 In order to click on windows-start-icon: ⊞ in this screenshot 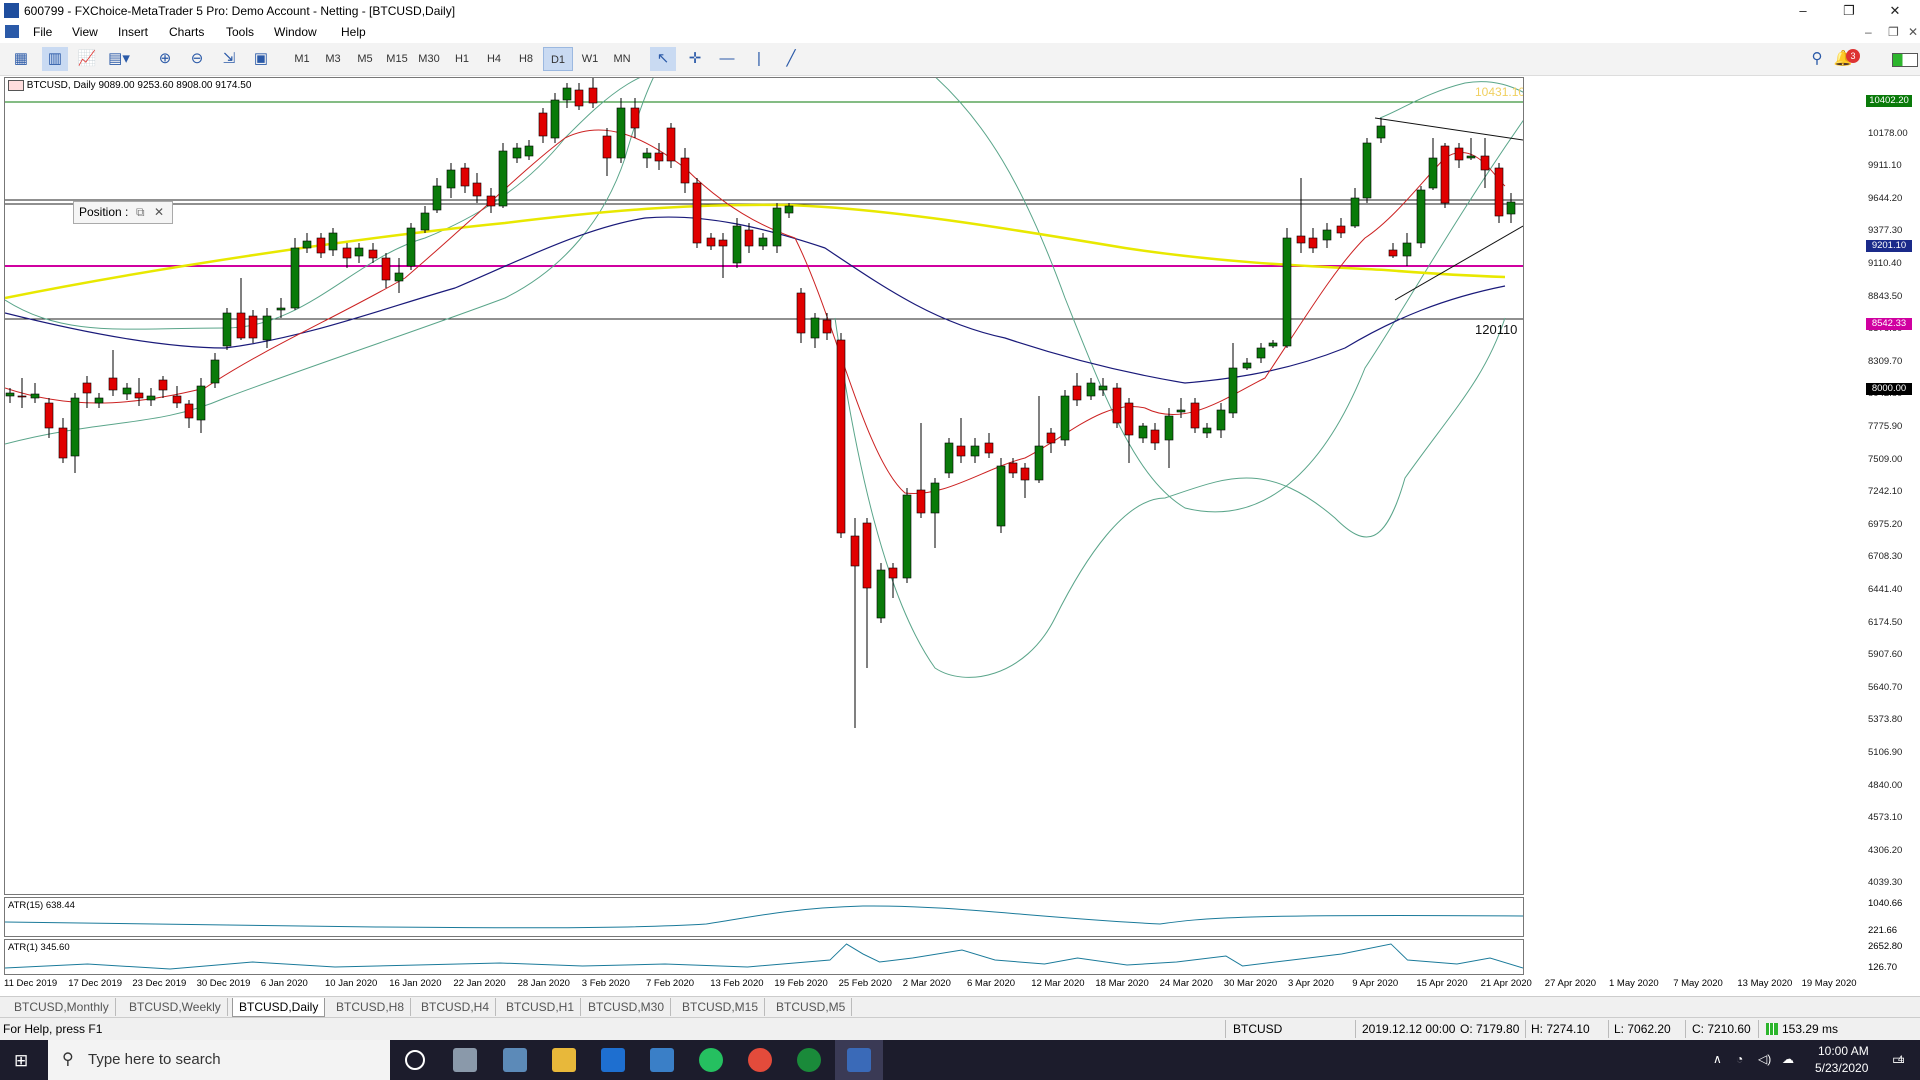, I will do `click(21, 1061)`.